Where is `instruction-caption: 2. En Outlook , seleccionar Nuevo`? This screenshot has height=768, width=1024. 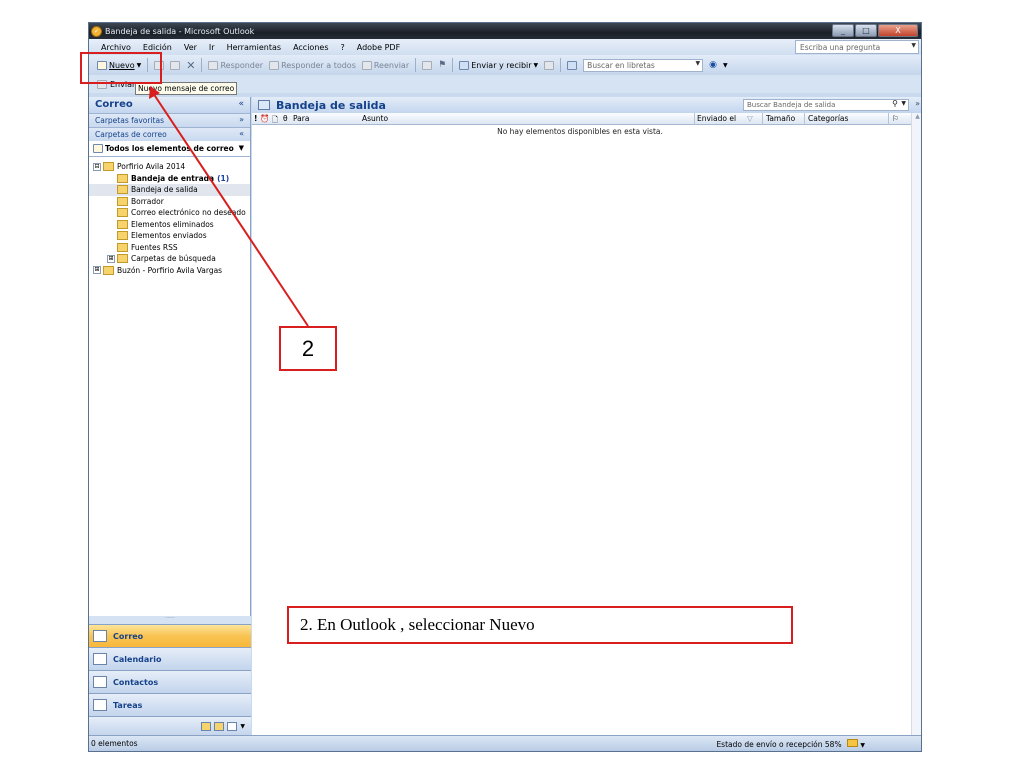
instruction-caption: 2. En Outlook , seleccionar Nuevo is located at coordinates (540, 625).